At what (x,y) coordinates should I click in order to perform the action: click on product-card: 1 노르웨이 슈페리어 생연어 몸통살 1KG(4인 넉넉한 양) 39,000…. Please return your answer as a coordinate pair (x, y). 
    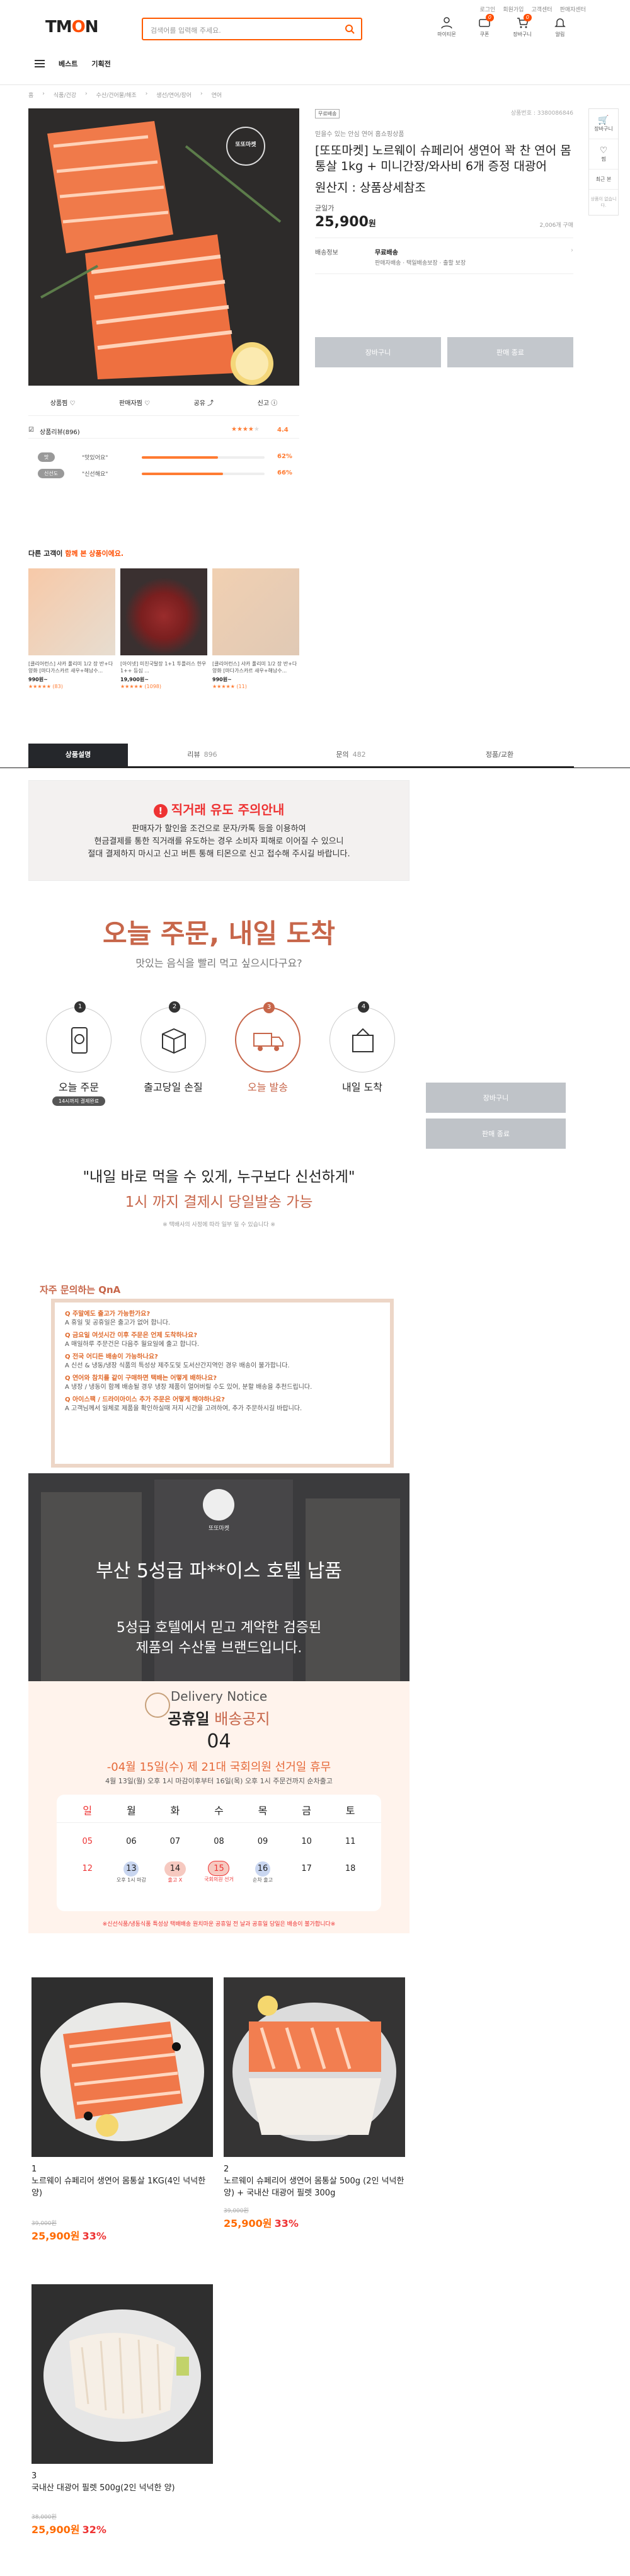
    Looking at the image, I should click on (122, 2110).